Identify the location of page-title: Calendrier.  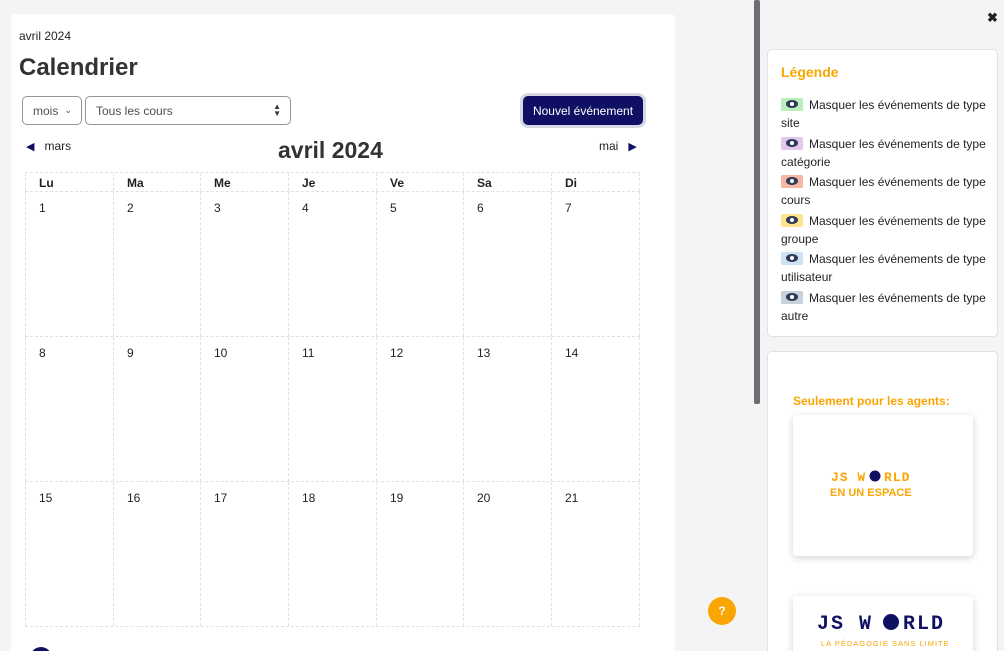
(78, 67).